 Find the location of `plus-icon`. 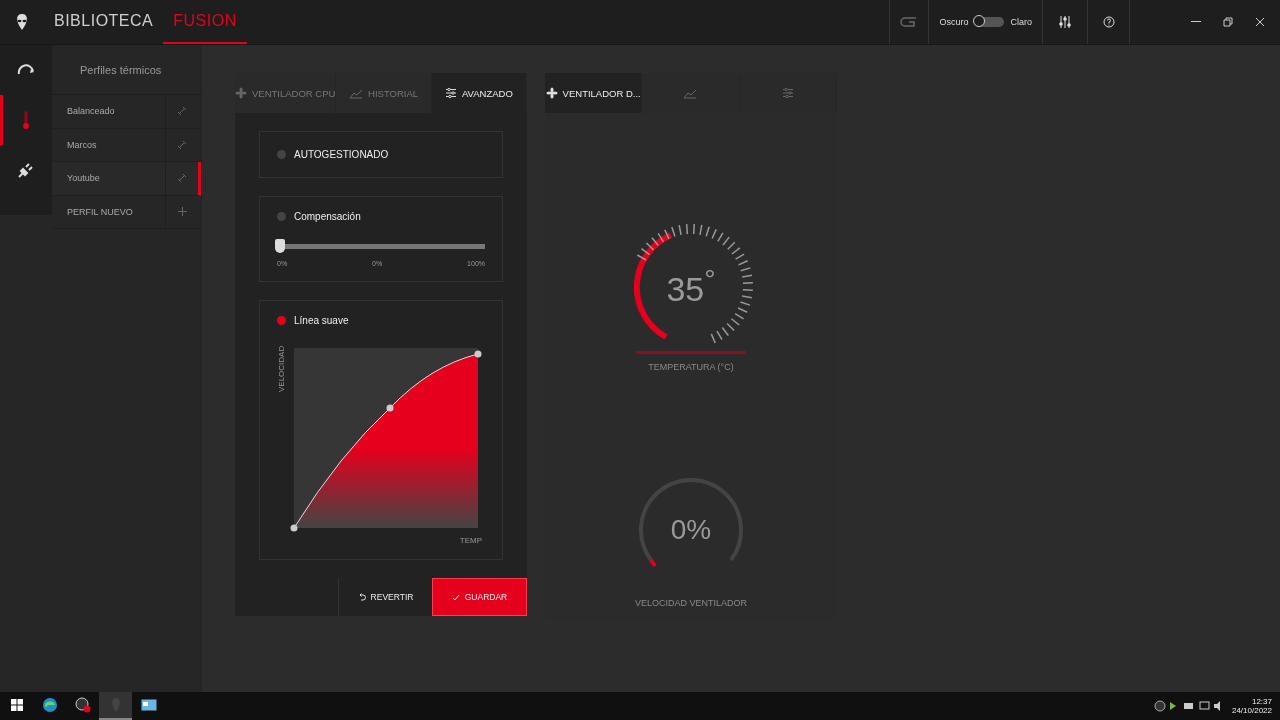

plus-icon is located at coordinates (182, 212).